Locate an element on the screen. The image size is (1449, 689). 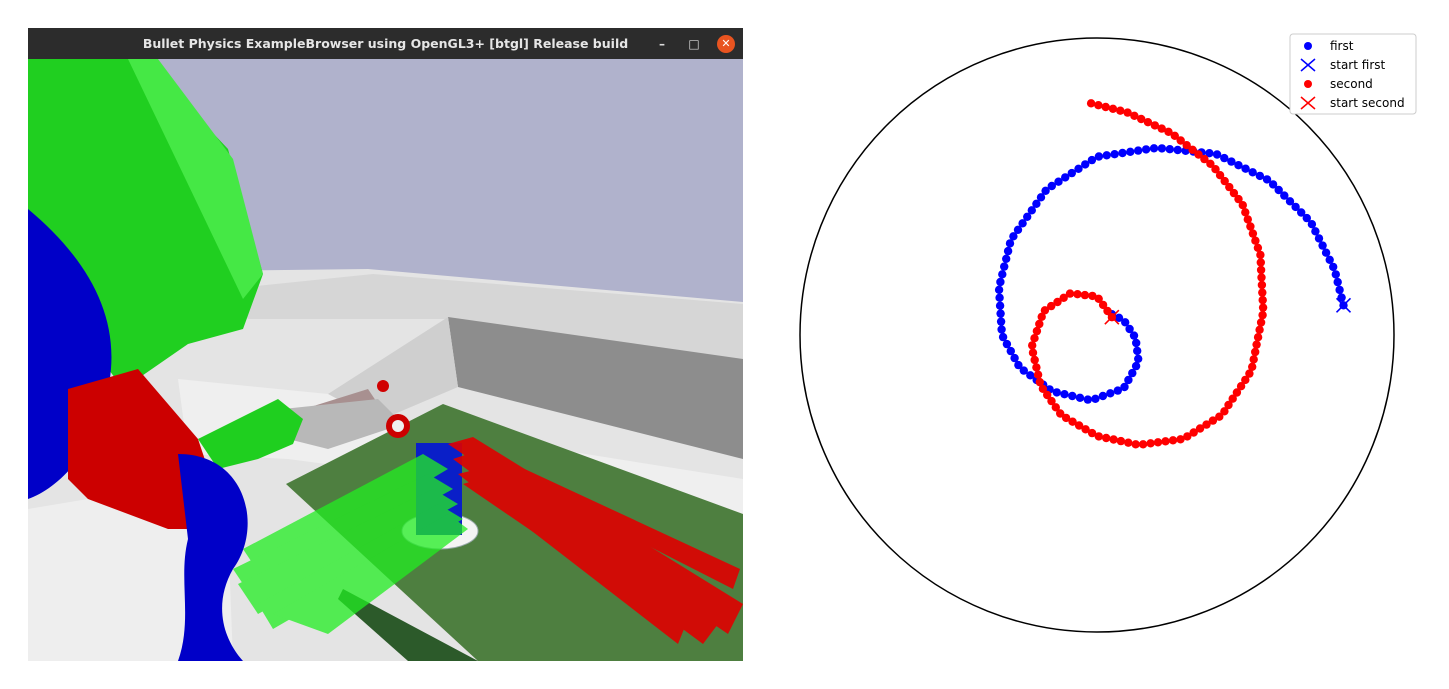
gripper-target is located at coordinates (383, 386).